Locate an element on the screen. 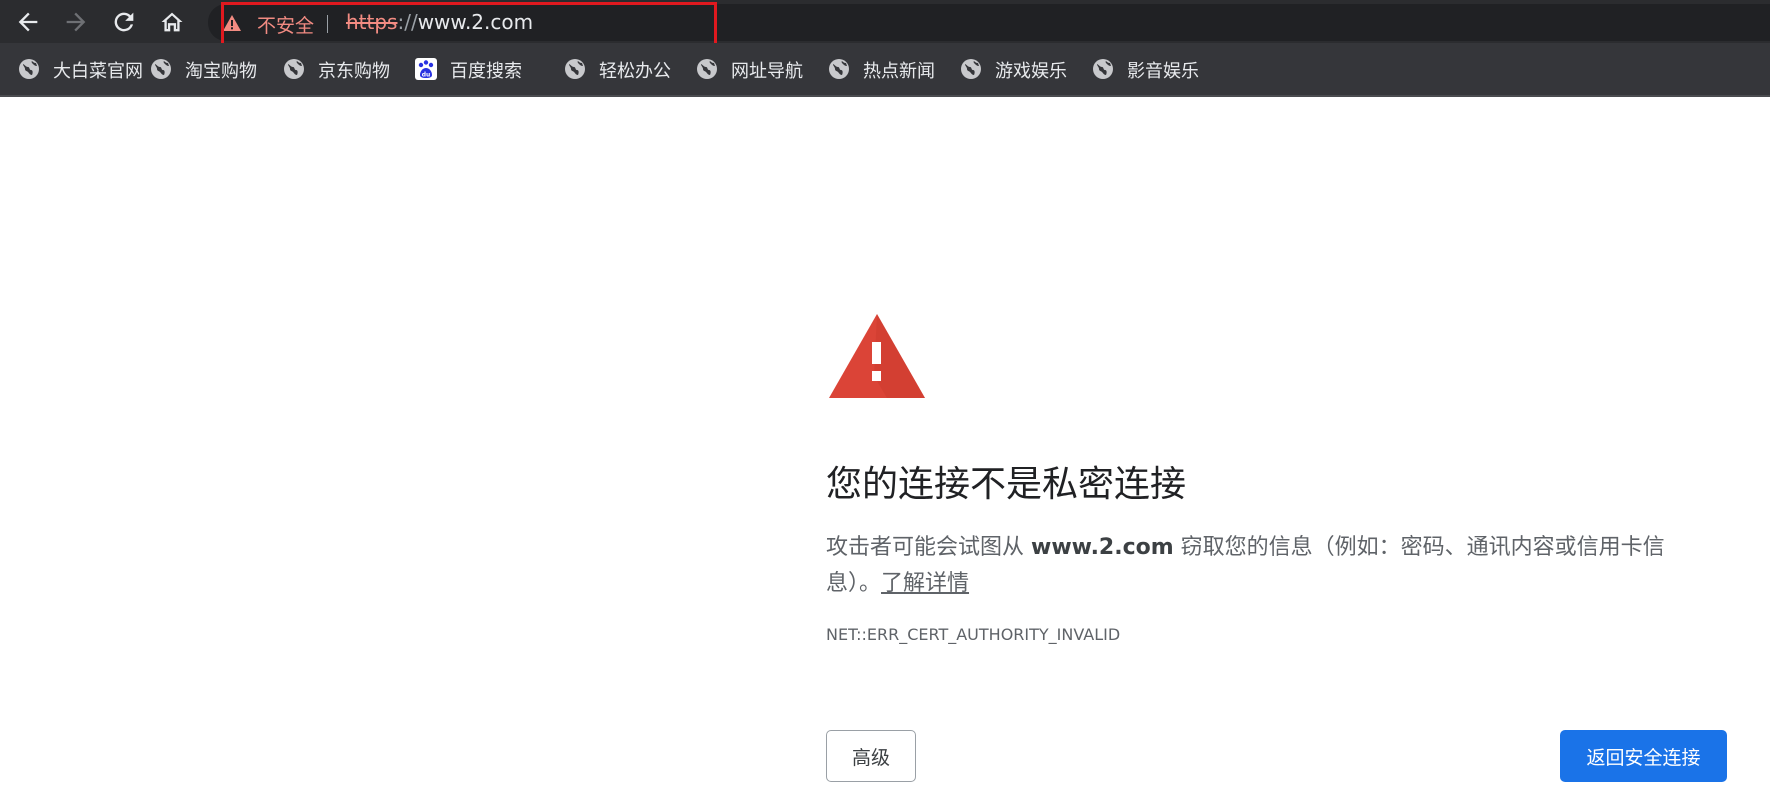  bookmark-label: 轻松办公 is located at coordinates (635, 71).